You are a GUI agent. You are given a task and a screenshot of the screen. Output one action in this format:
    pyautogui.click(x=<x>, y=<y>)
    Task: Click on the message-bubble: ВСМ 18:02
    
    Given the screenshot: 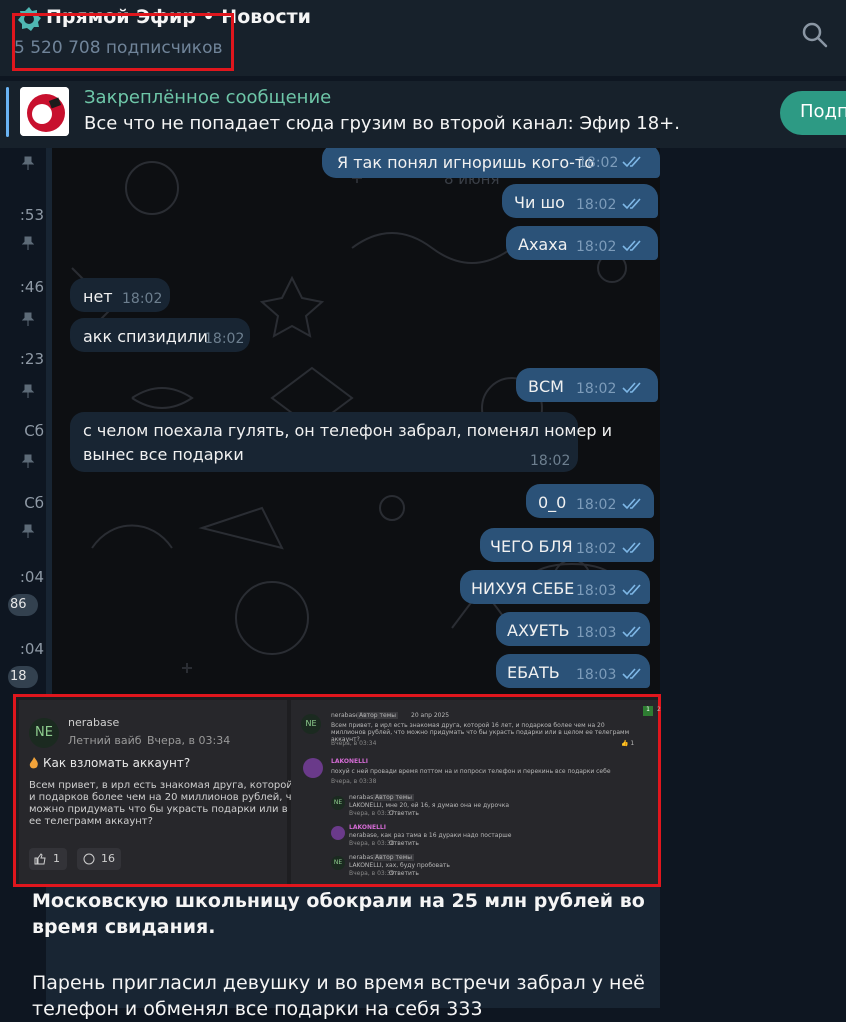 What is the action you would take?
    pyautogui.click(x=587, y=385)
    